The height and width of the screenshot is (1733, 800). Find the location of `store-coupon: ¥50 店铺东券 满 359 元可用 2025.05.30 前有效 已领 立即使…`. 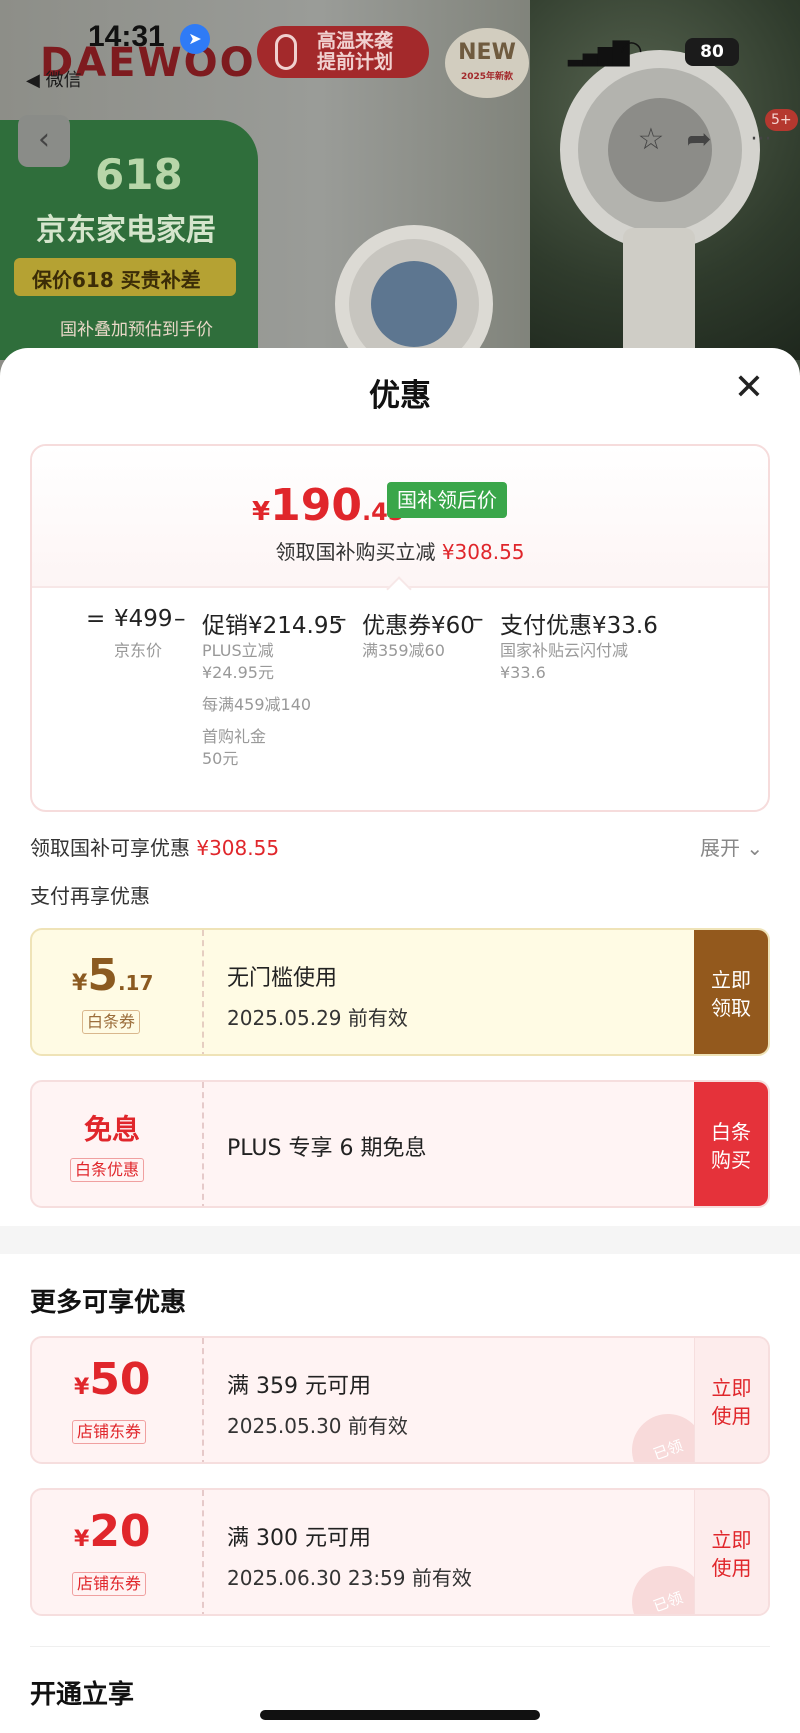

store-coupon: ¥50 店铺东券 满 359 元可用 2025.05.30 前有效 已领 立即使… is located at coordinates (400, 1400).